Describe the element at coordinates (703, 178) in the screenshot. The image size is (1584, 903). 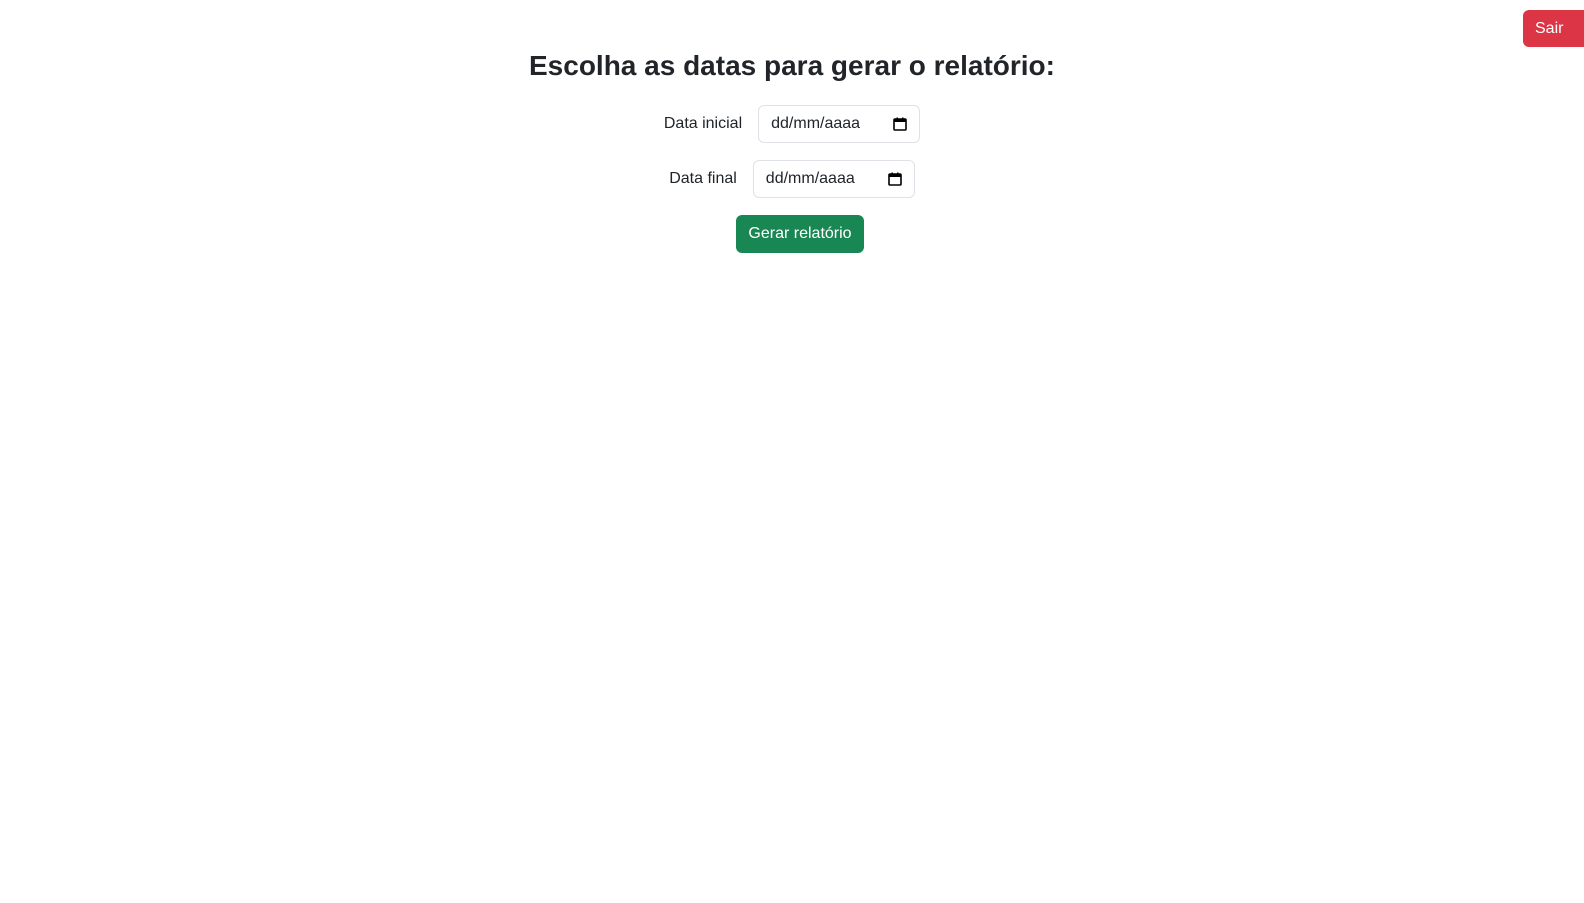
I see `end-date-label: Data final` at that location.